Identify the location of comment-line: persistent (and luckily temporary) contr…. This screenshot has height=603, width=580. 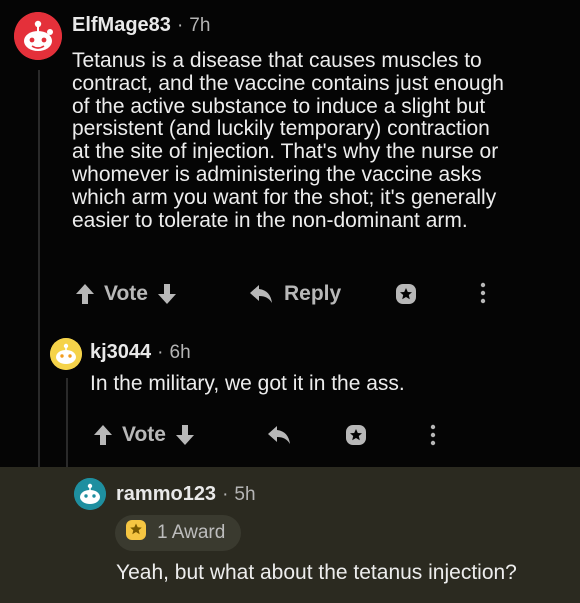
(281, 129).